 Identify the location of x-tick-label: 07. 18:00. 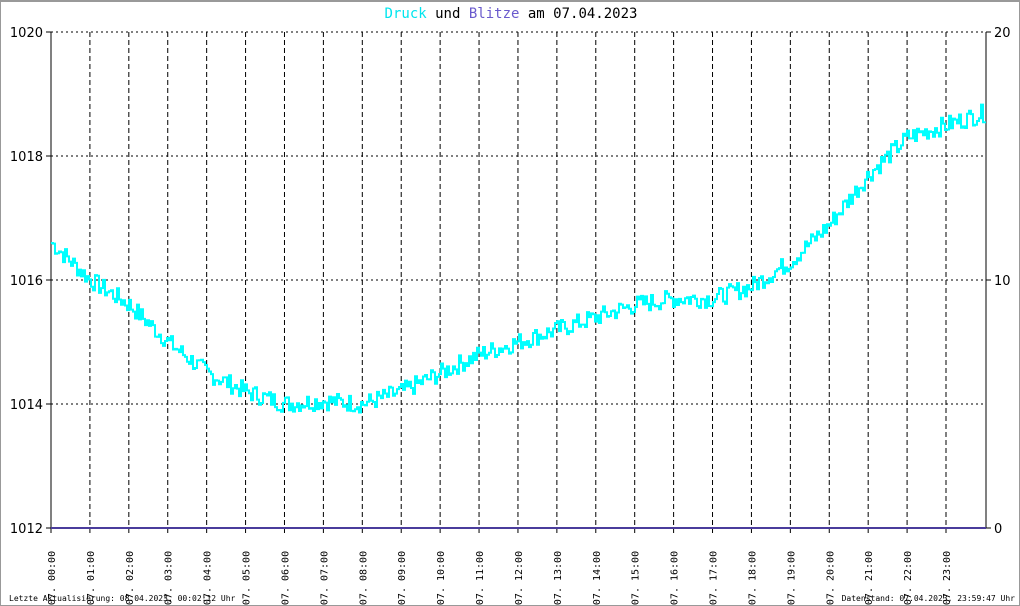
(752, 578).